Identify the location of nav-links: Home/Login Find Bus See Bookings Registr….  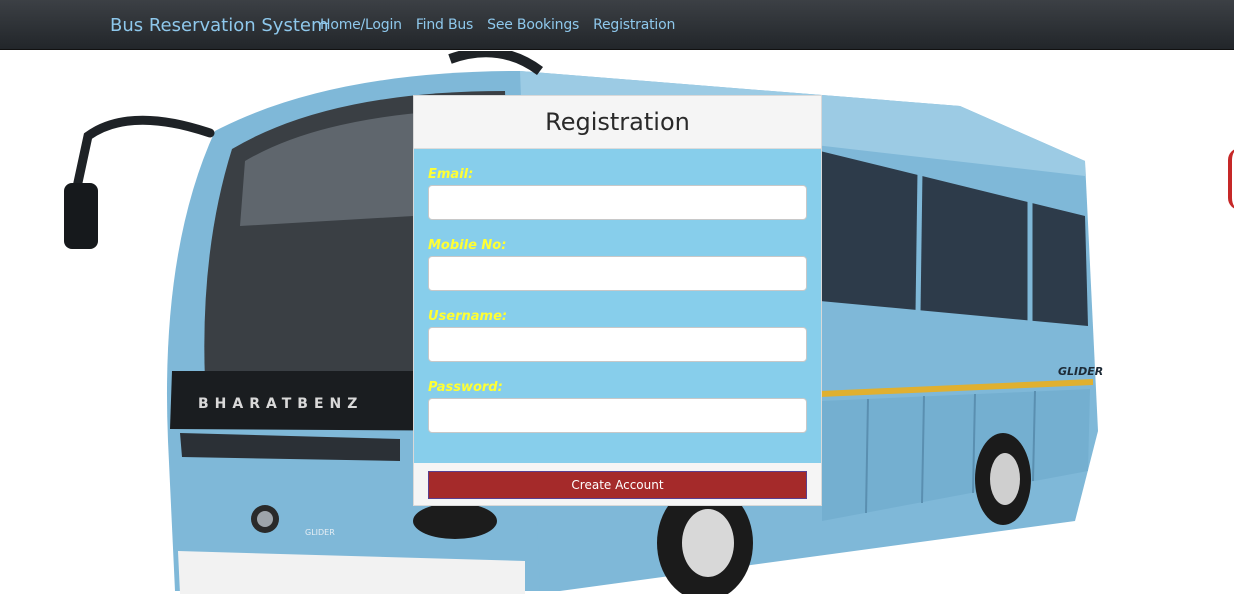
(497, 25).